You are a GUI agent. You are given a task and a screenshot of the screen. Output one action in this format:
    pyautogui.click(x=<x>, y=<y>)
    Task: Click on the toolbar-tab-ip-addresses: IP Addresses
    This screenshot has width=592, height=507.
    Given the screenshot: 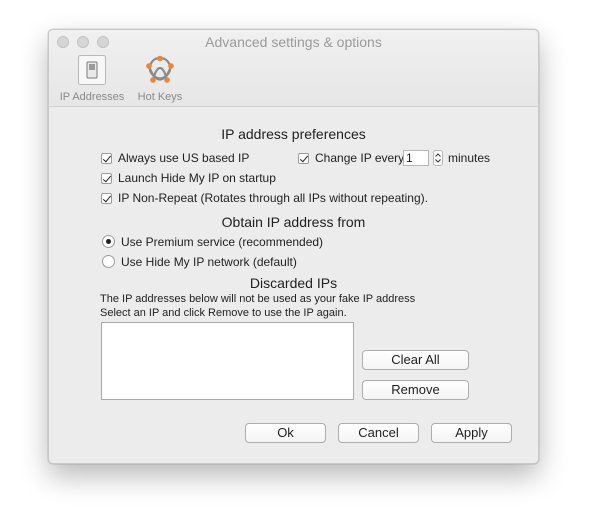 What is the action you would take?
    pyautogui.click(x=92, y=78)
    